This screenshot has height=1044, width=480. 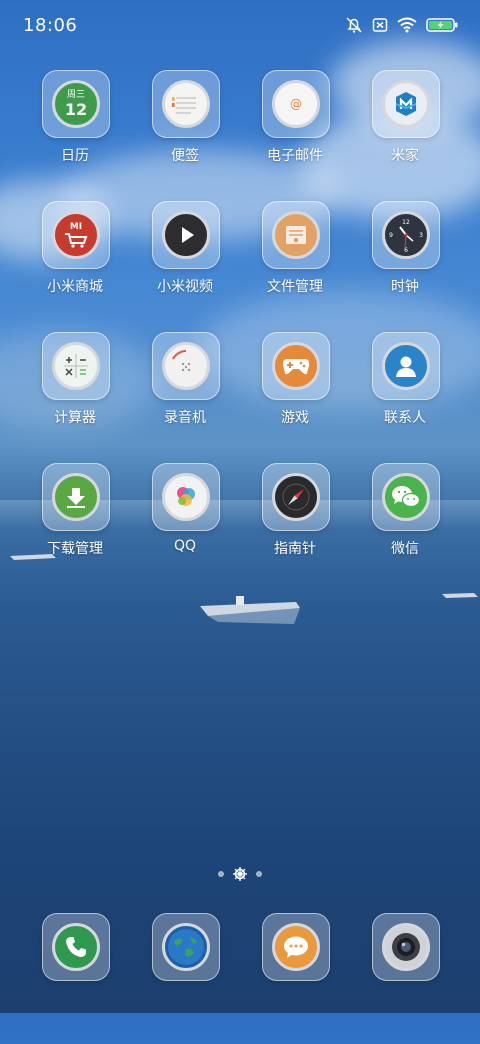 What do you see at coordinates (75, 418) in the screenshot?
I see `app-label: 计算器` at bounding box center [75, 418].